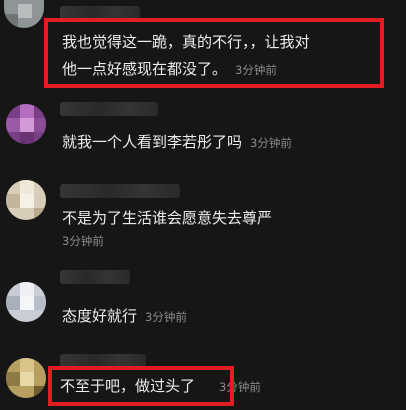  What do you see at coordinates (167, 218) in the screenshot?
I see `comment-text: 不是为了生活谁会愿意失去尊严` at bounding box center [167, 218].